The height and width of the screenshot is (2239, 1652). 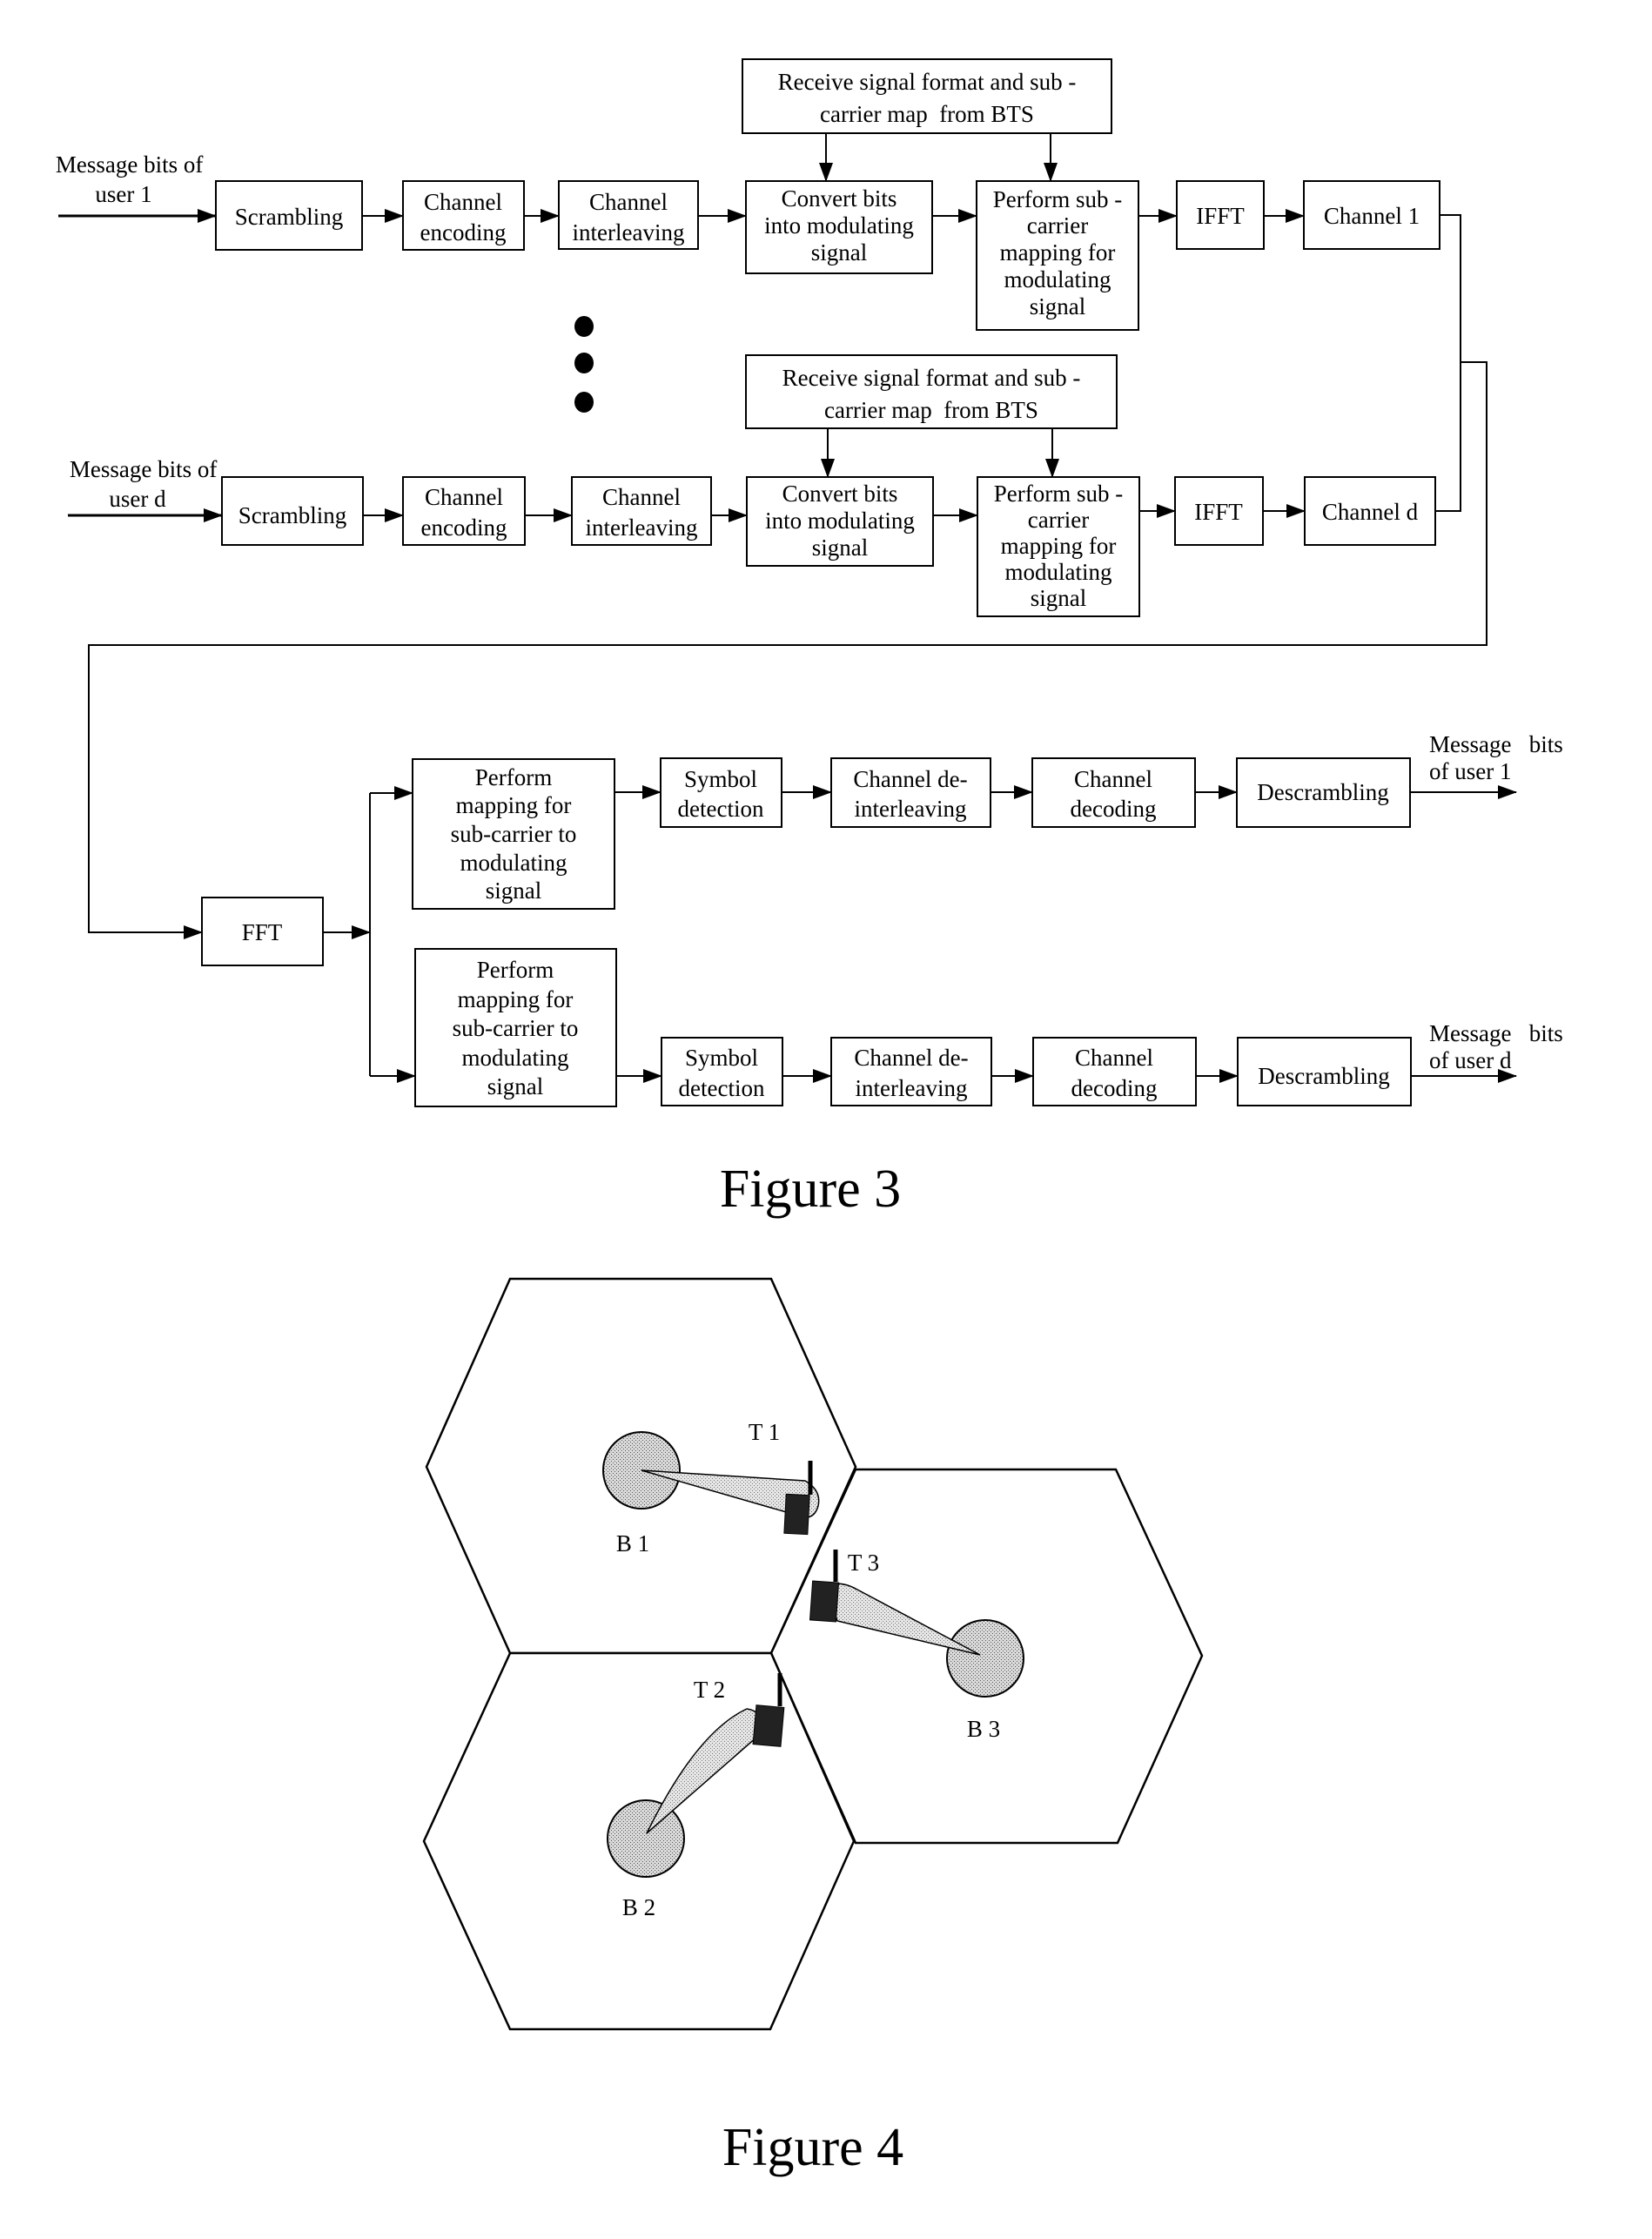 What do you see at coordinates (985, 1659) in the screenshot?
I see `base-station-b3` at bounding box center [985, 1659].